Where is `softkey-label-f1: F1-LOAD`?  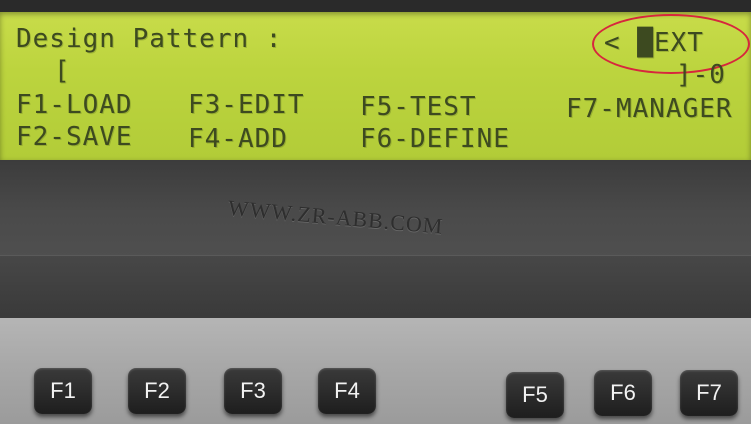 softkey-label-f1: F1-LOAD is located at coordinates (74, 105).